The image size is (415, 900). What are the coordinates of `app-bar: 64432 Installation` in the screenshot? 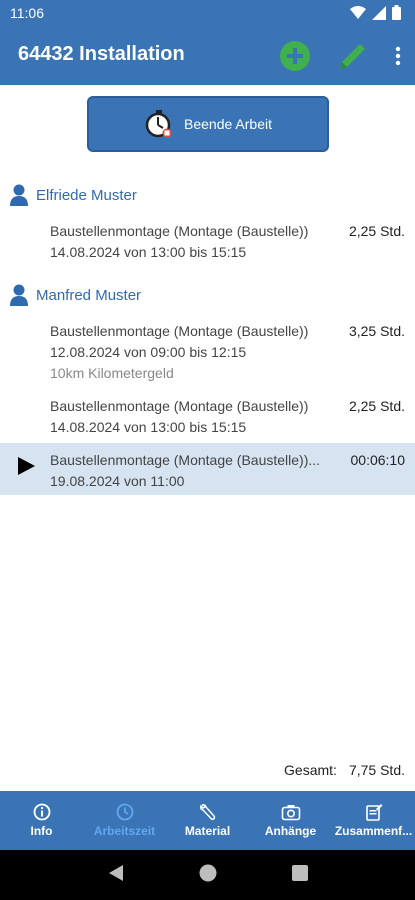 It's located at (207, 56).